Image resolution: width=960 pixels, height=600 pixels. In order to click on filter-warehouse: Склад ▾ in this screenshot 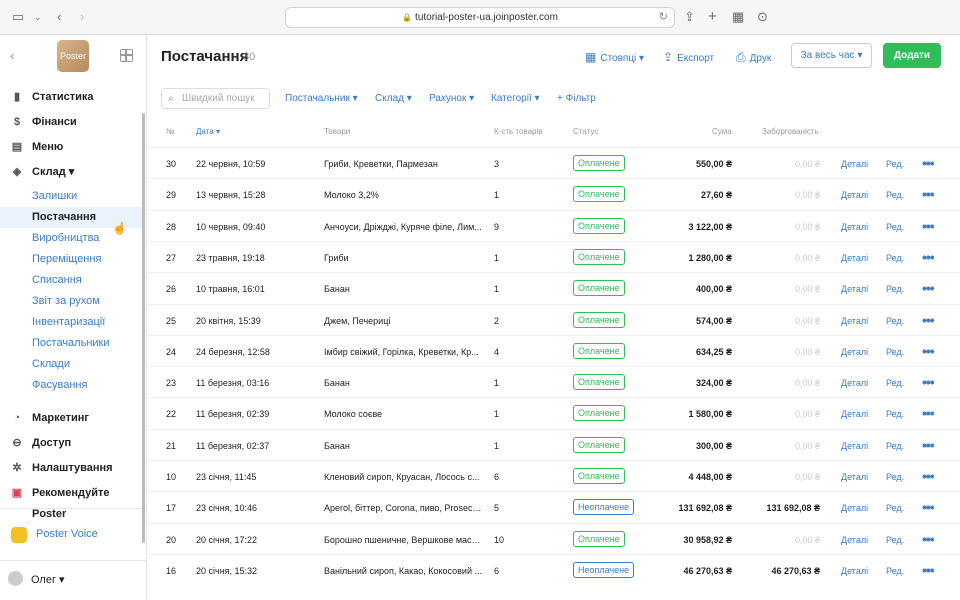, I will do `click(393, 98)`.